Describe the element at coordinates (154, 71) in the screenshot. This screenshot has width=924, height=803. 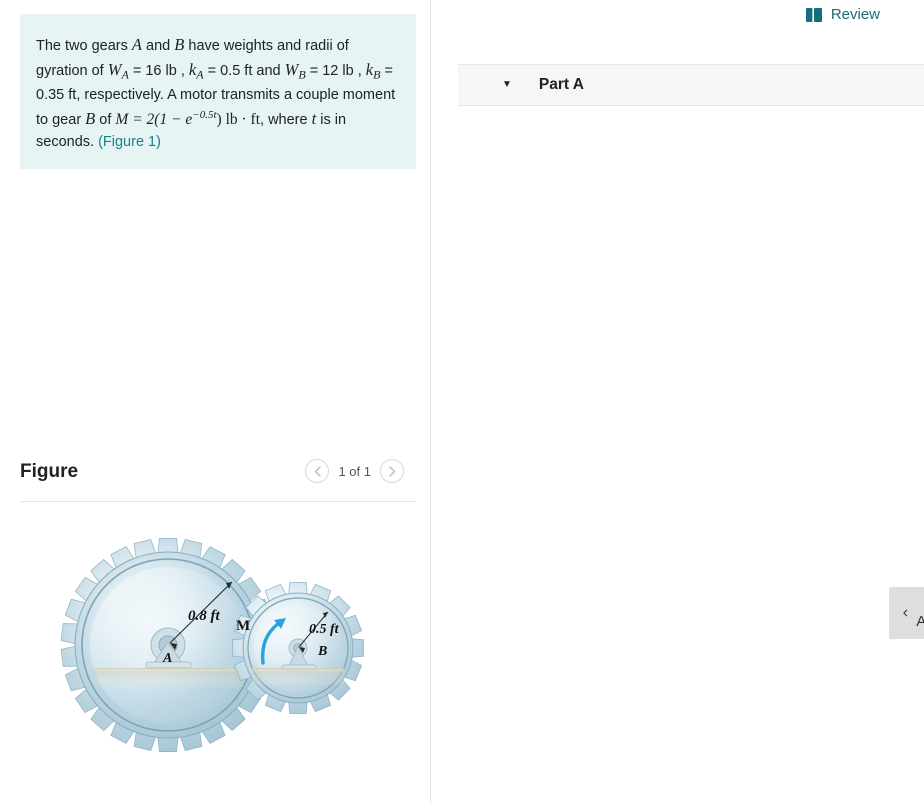
I see `problem-eq-1: = 16 lb` at that location.